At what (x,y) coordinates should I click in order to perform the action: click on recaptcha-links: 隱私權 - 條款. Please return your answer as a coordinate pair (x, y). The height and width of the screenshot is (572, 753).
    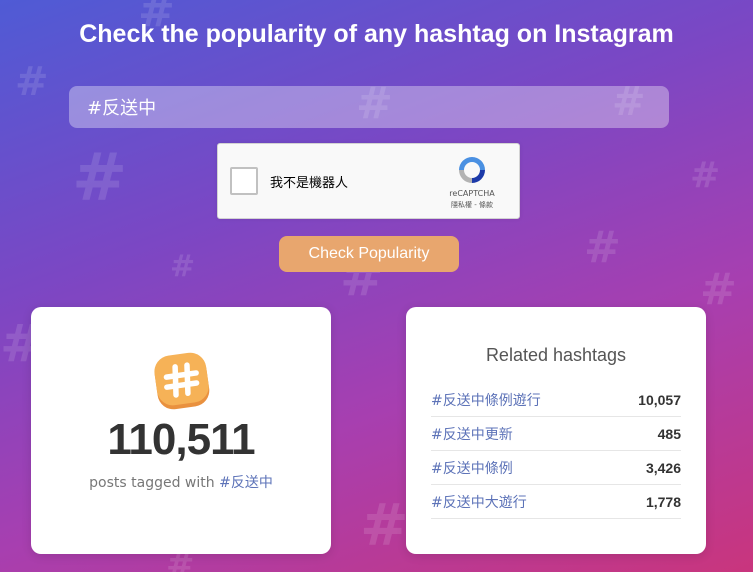
    Looking at the image, I should click on (472, 205).